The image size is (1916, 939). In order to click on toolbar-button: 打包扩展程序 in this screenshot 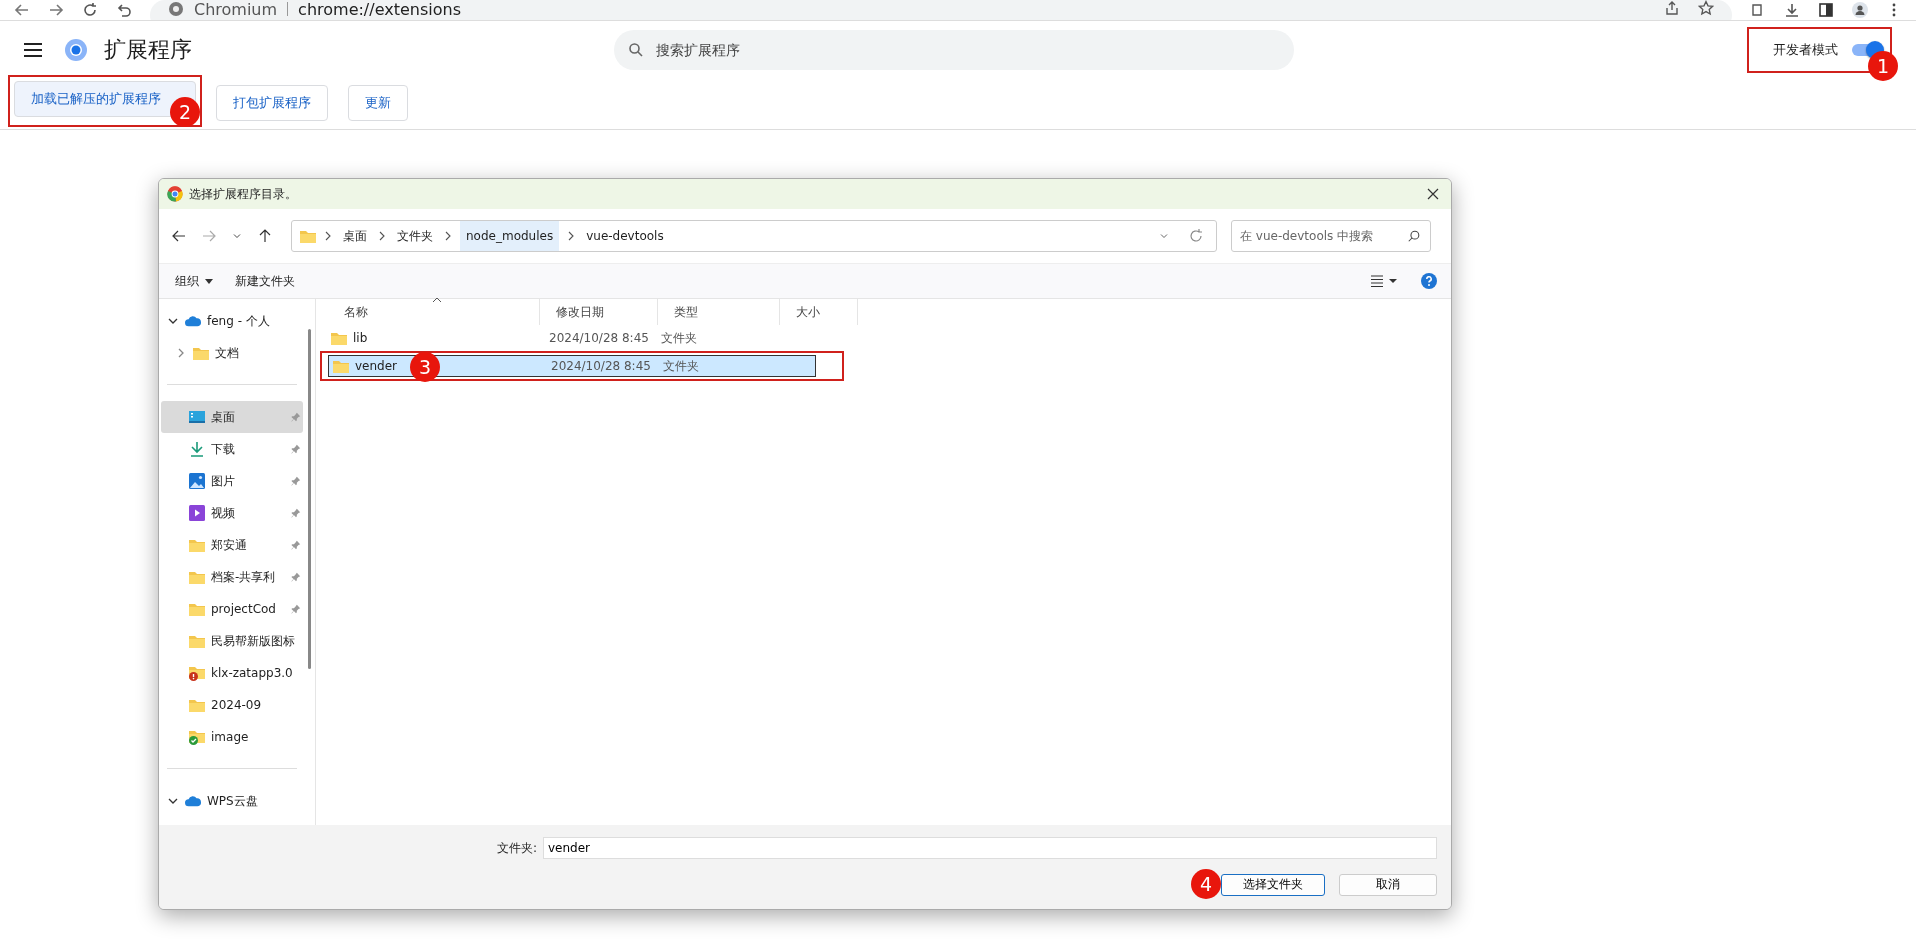, I will do `click(272, 103)`.